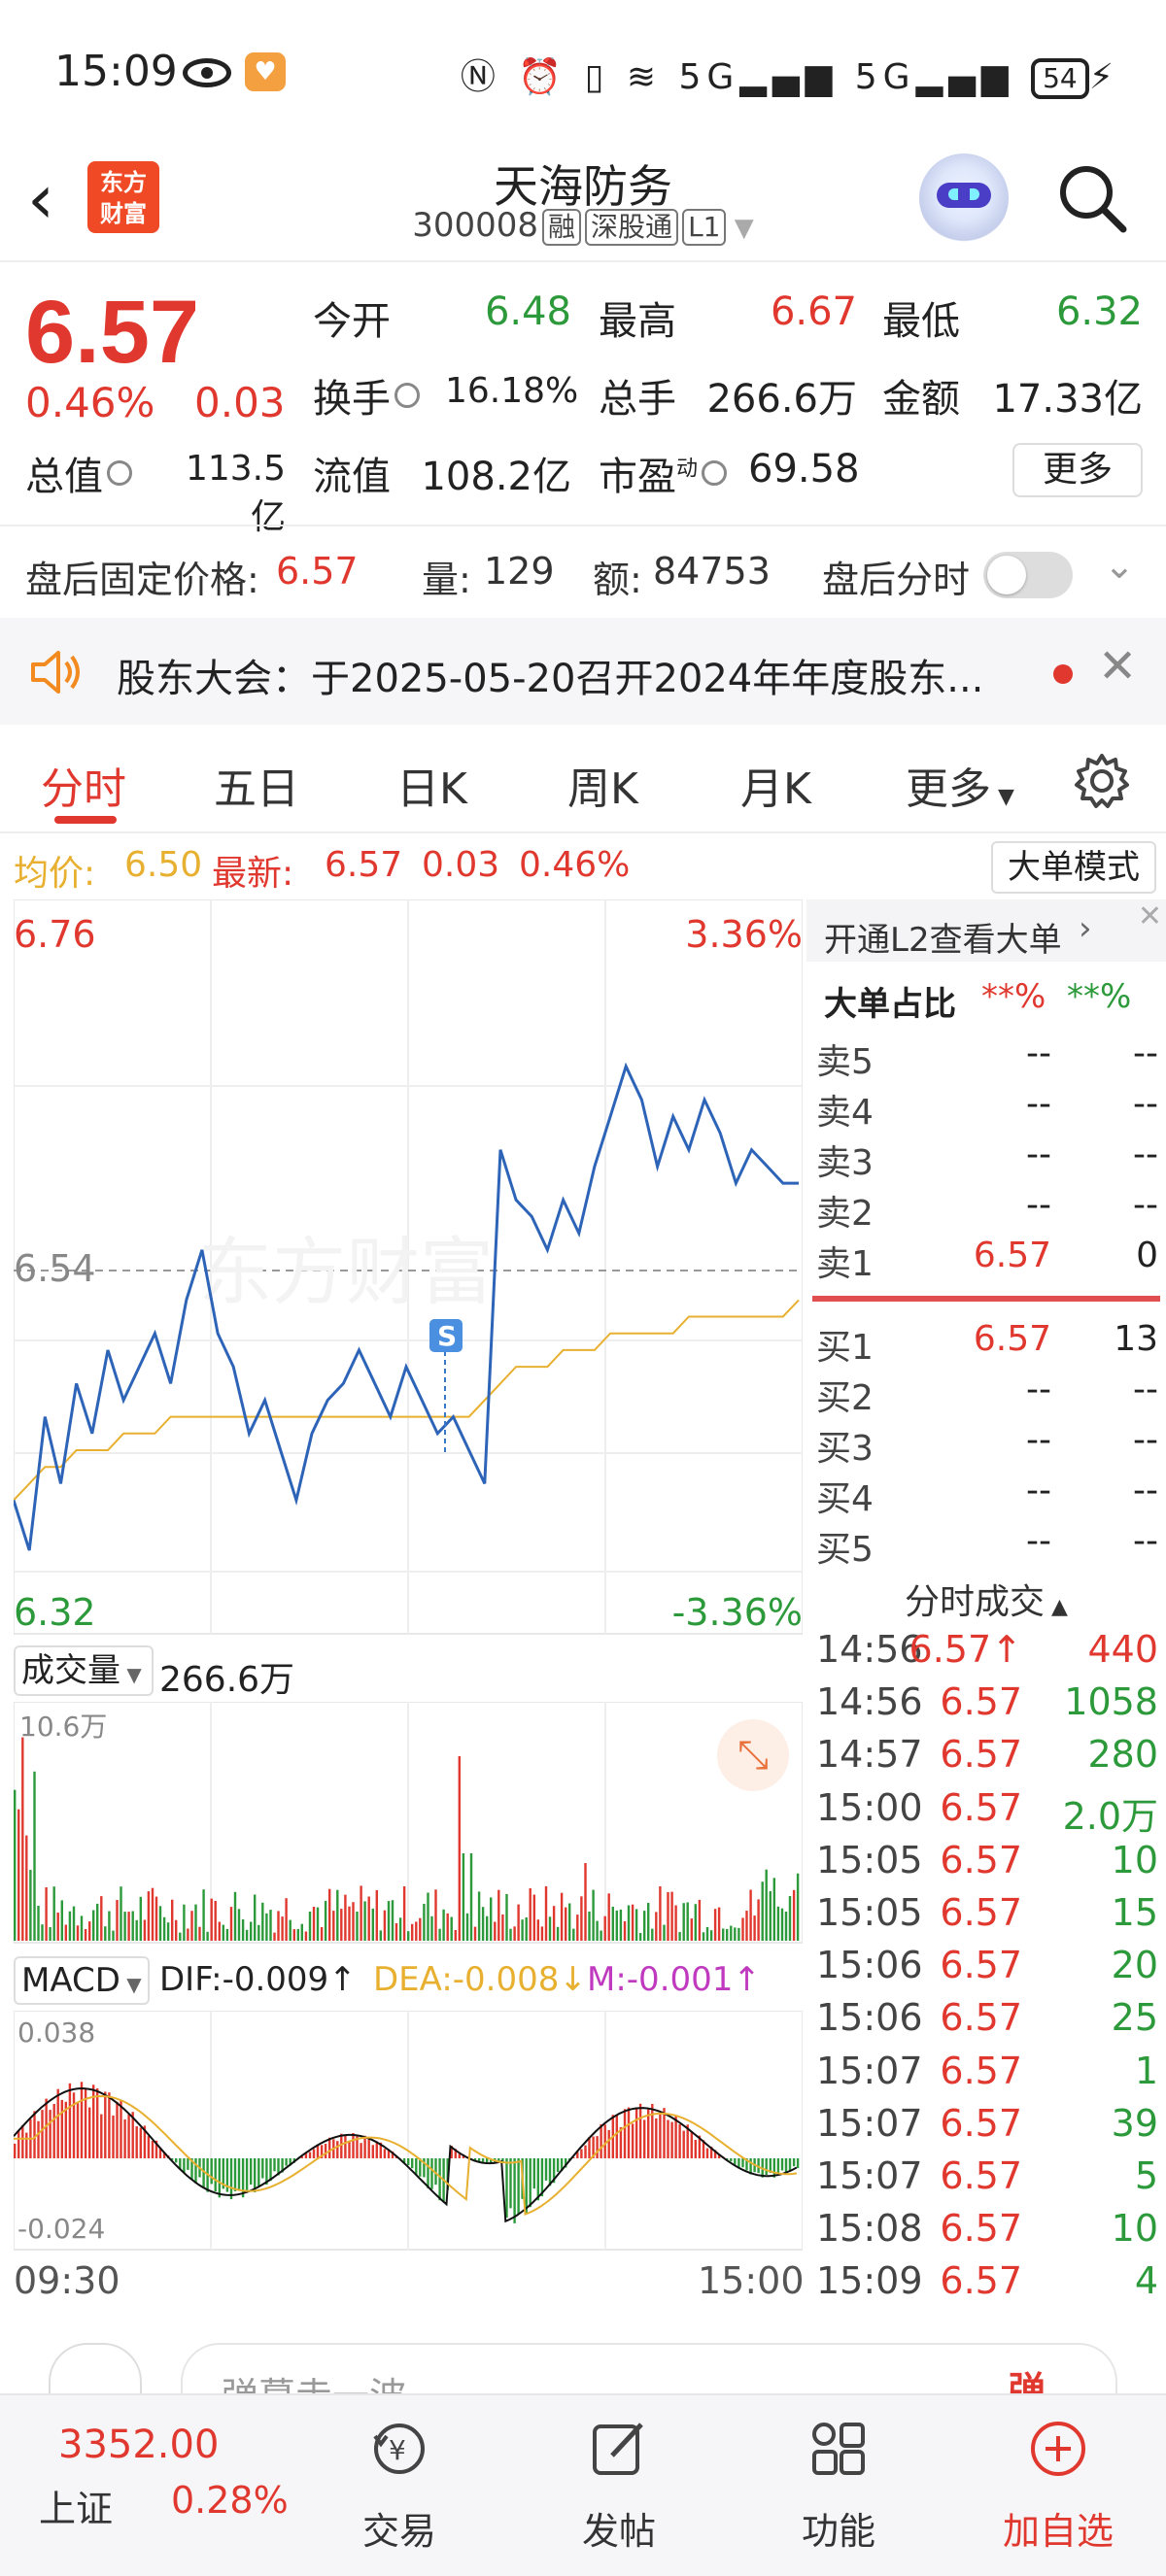 This screenshot has height=2576, width=1166. What do you see at coordinates (981, 2281) in the screenshot?
I see `tick-price: 6.57` at bounding box center [981, 2281].